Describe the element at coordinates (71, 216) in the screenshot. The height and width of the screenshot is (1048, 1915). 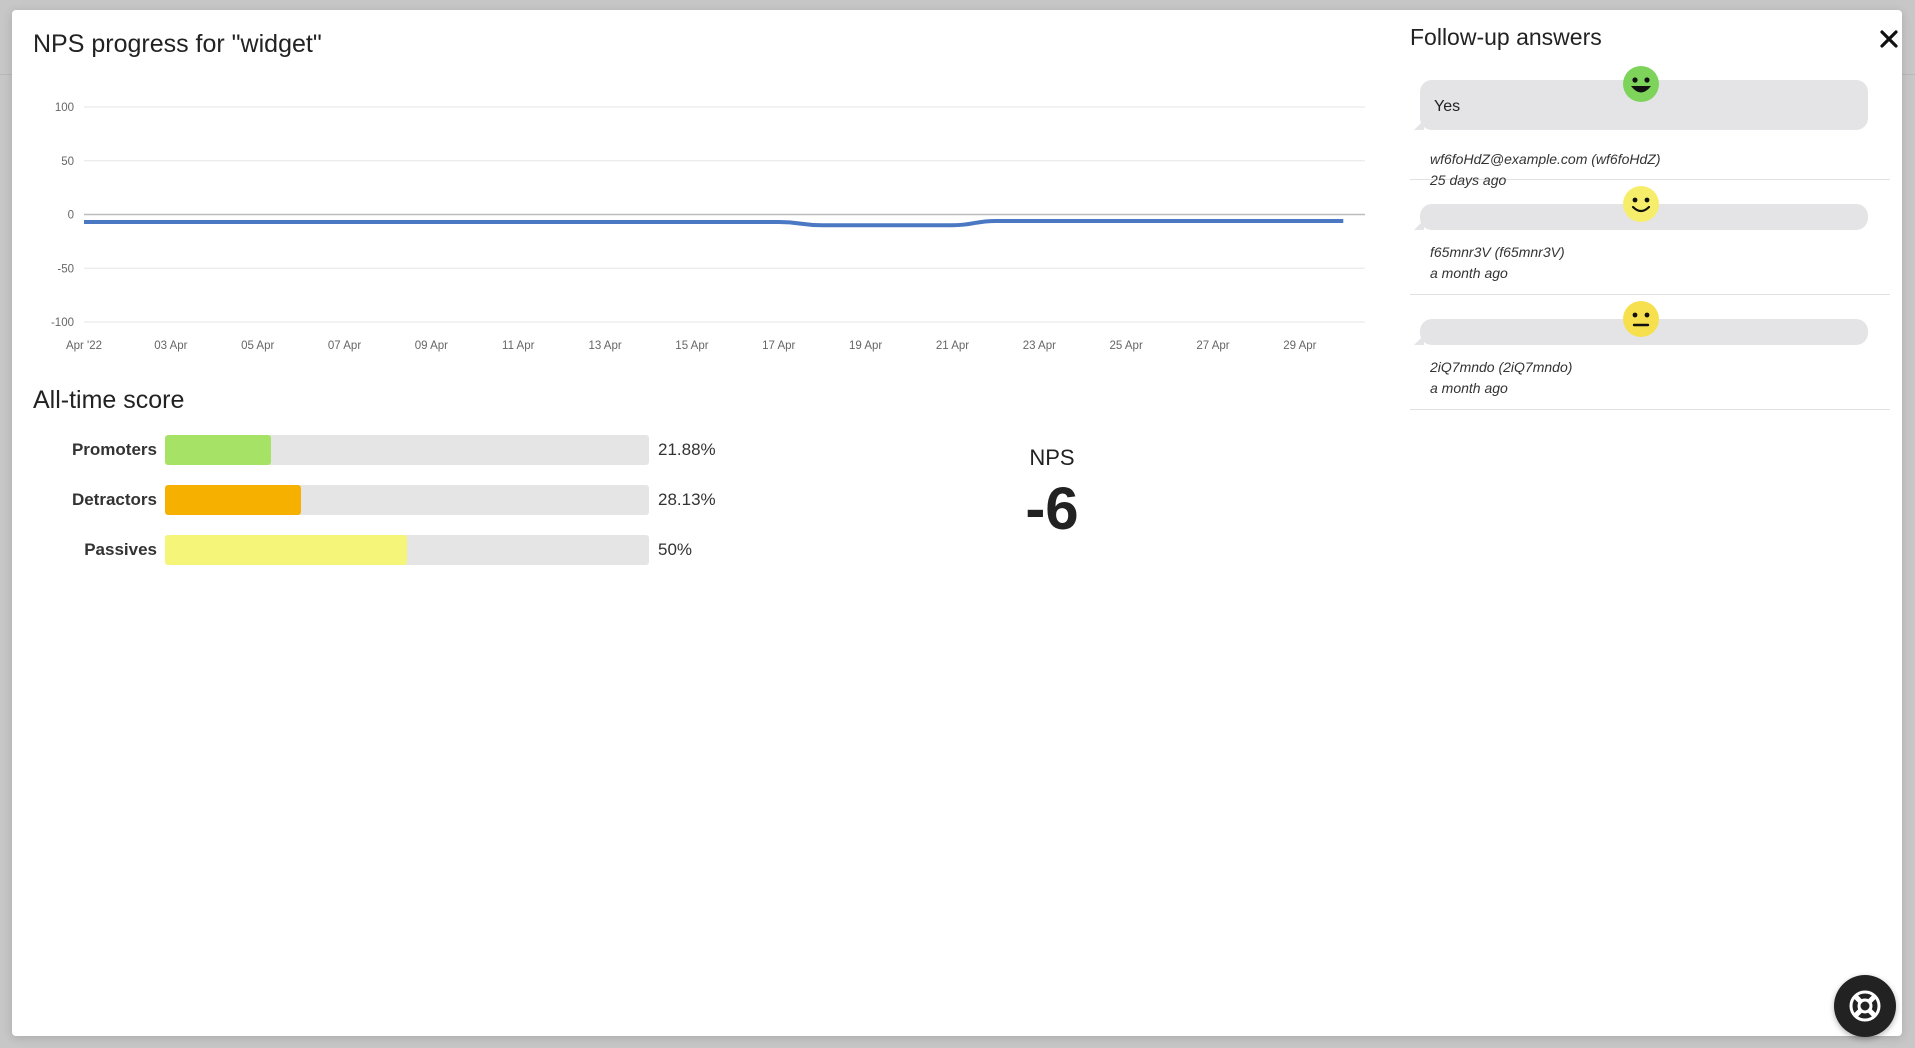
I see `y-tick-label: 0` at that location.